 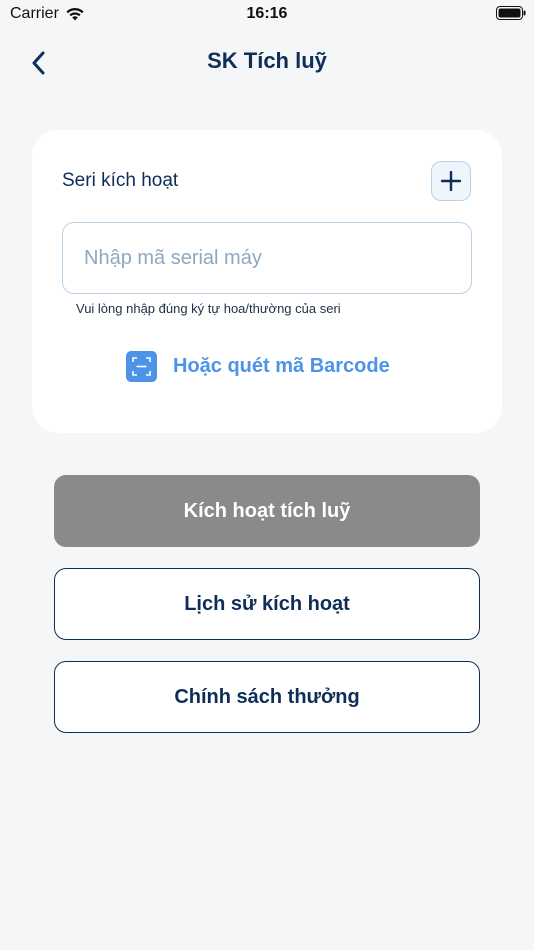 I want to click on serial-input-wrapper, so click(x=267, y=258).